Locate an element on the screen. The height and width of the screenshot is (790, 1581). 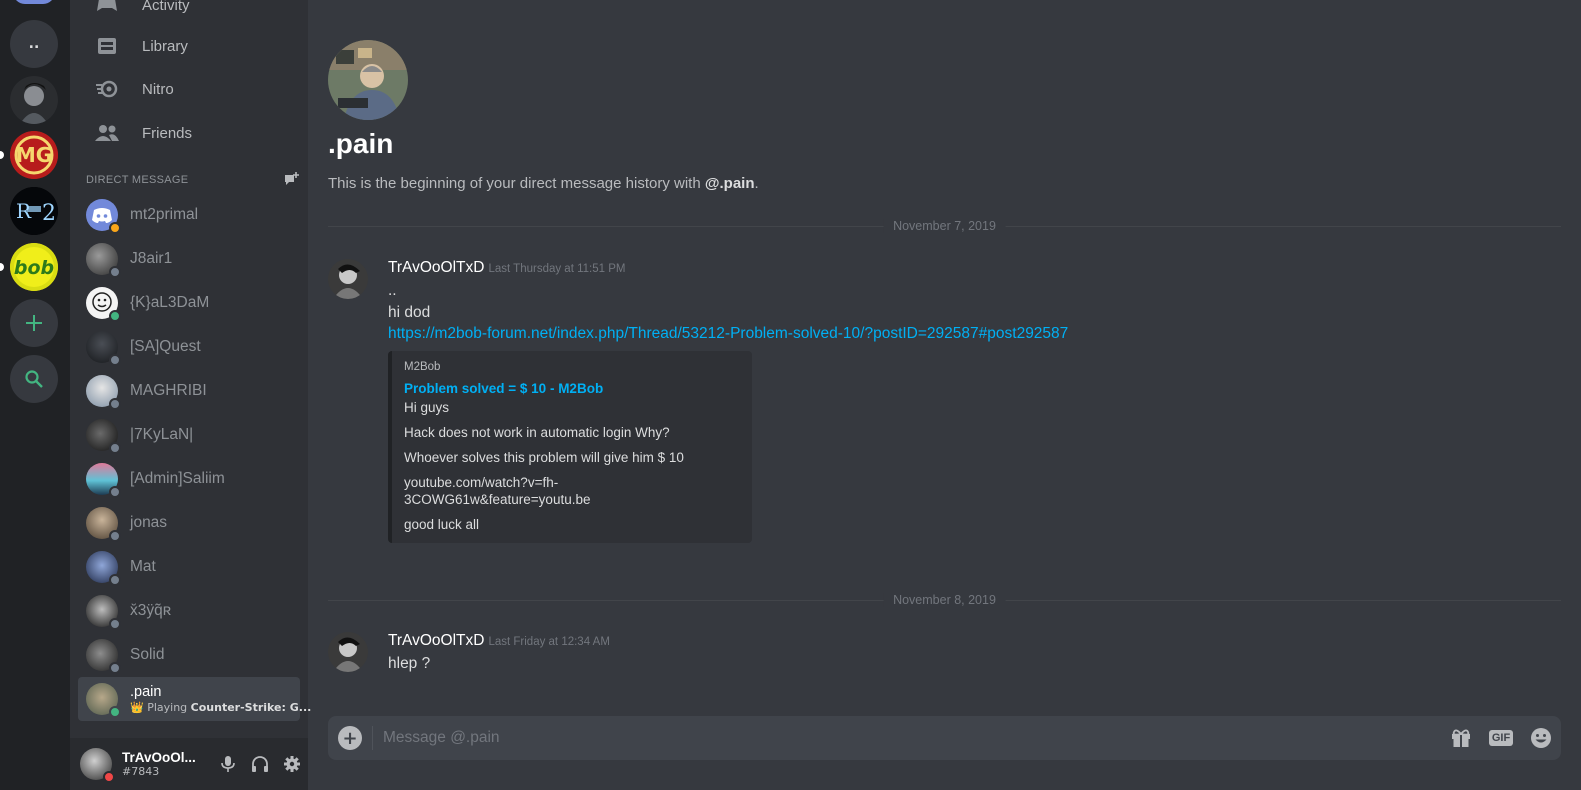
bob-logo-icon: bob is located at coordinates (34, 267).